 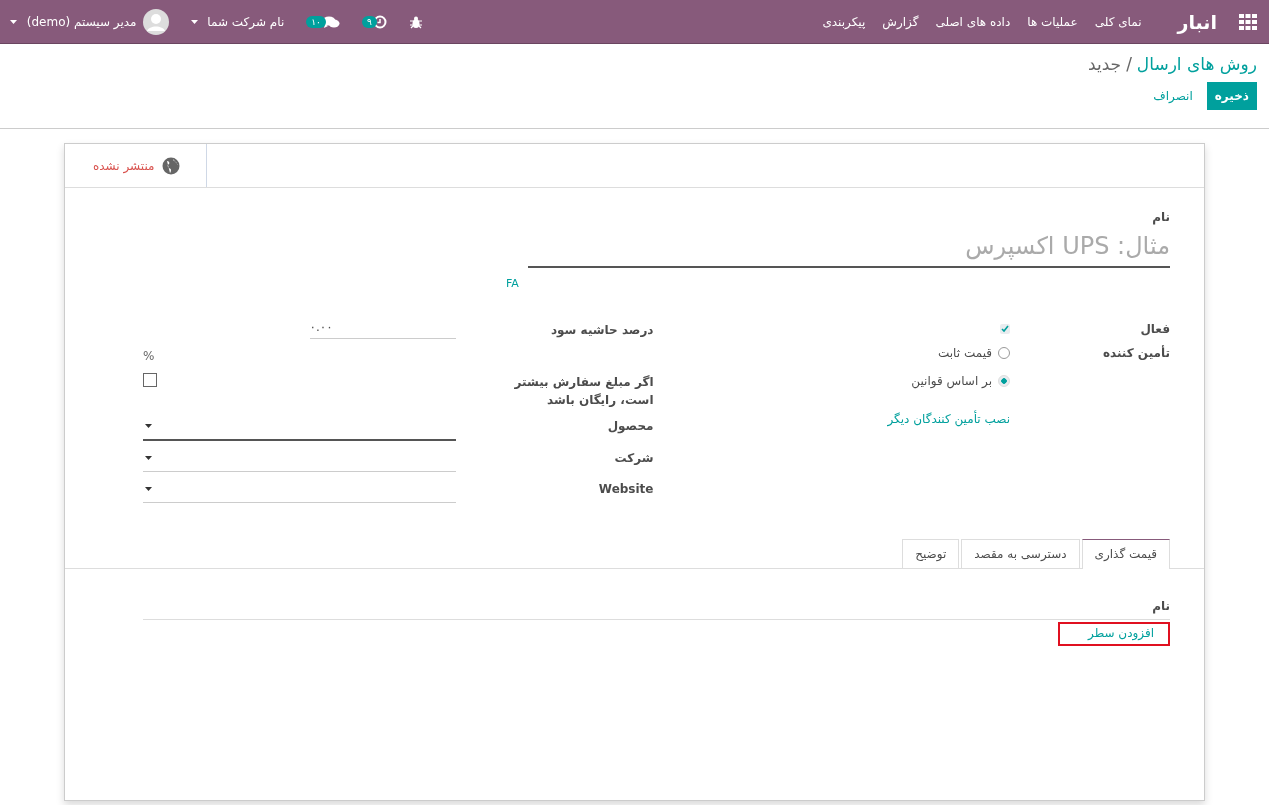 I want to click on radio-label: بر اساس قوانین, so click(x=951, y=381).